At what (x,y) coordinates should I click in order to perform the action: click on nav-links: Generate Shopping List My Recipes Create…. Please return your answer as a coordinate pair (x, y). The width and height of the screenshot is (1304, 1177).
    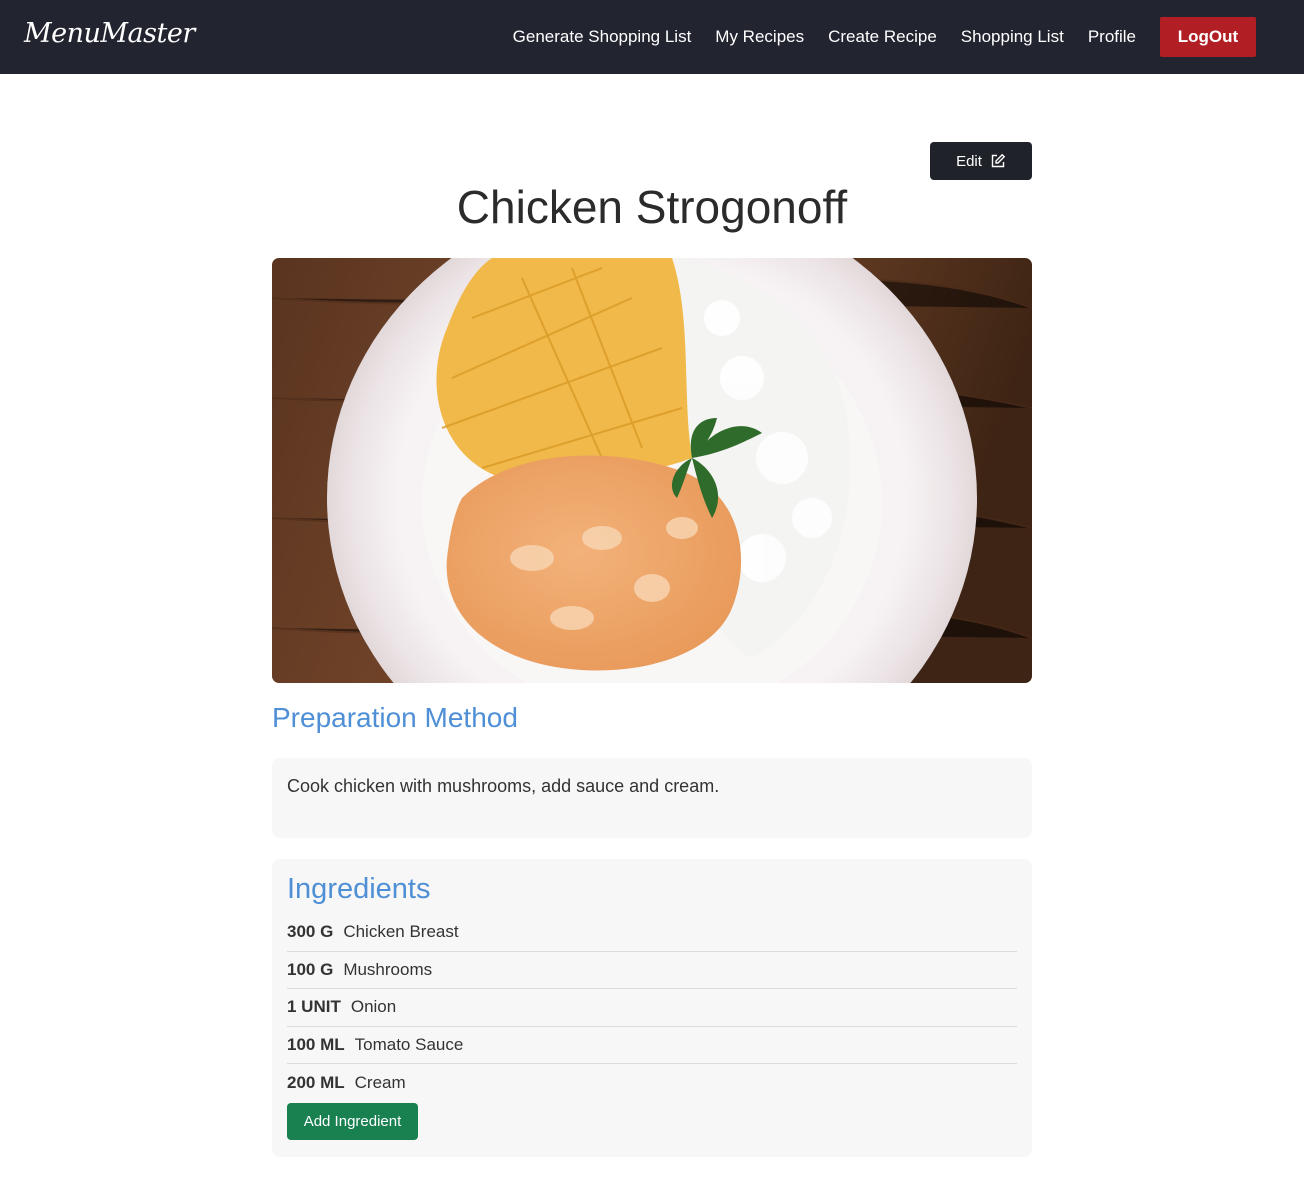
    Looking at the image, I should click on (872, 37).